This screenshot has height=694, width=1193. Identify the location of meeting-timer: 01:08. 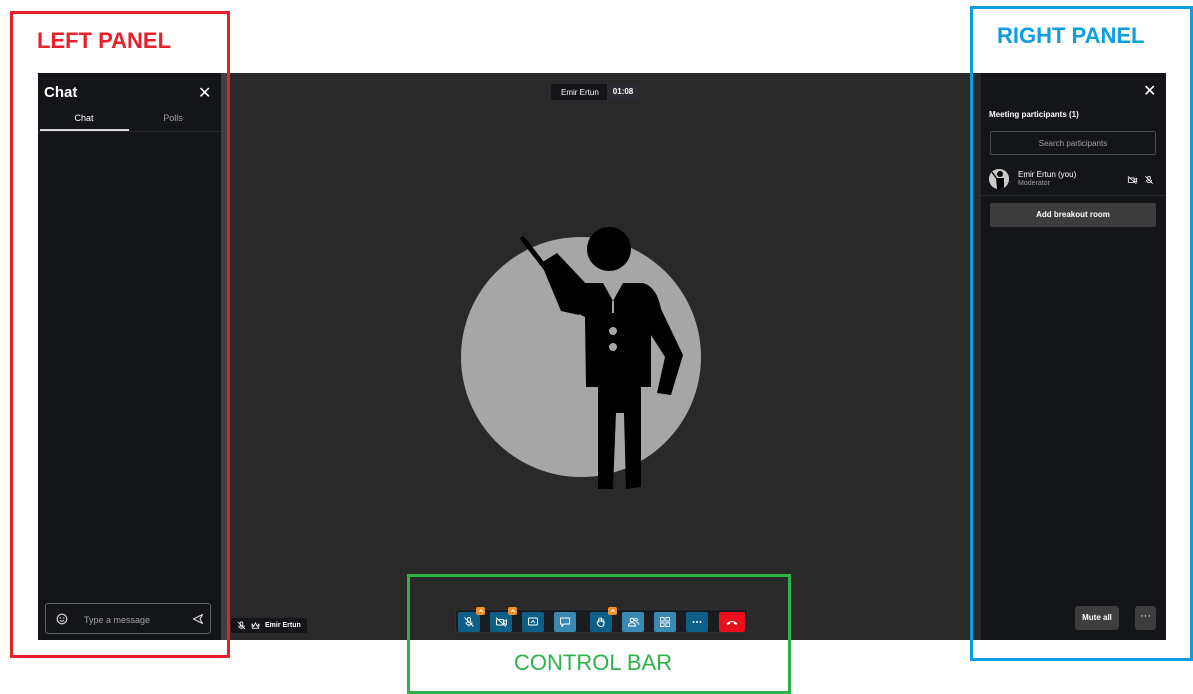
(623, 92).